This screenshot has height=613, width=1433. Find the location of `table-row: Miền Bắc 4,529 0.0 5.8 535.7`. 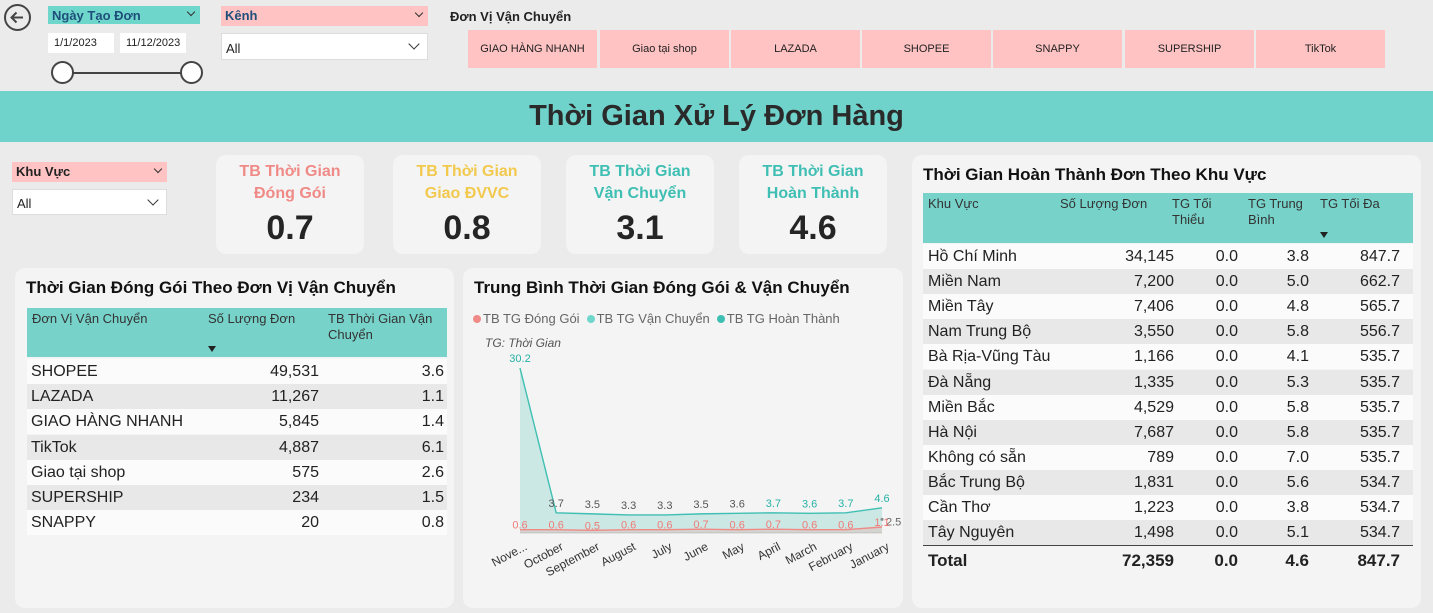

table-row: Miền Bắc 4,529 0.0 5.8 535.7 is located at coordinates (1168, 407).